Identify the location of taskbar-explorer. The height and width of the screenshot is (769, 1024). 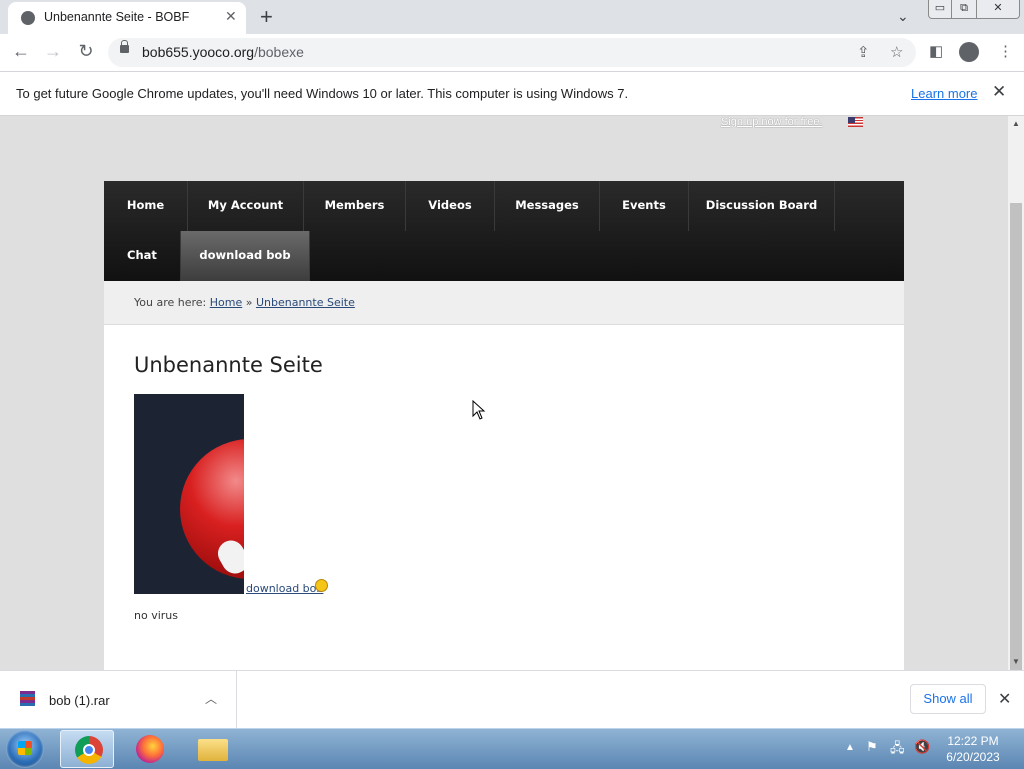
(213, 749).